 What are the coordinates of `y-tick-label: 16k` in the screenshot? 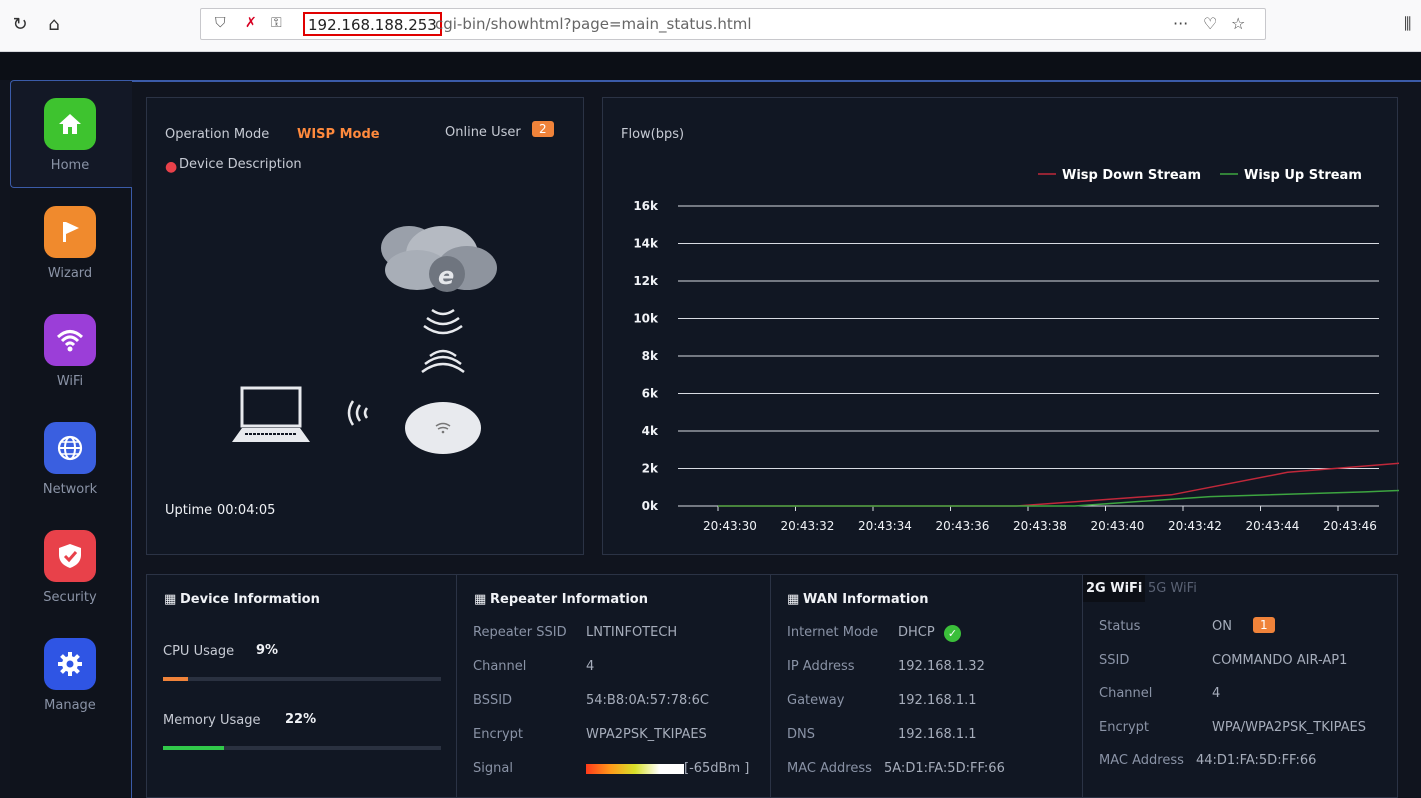 It's located at (646, 206).